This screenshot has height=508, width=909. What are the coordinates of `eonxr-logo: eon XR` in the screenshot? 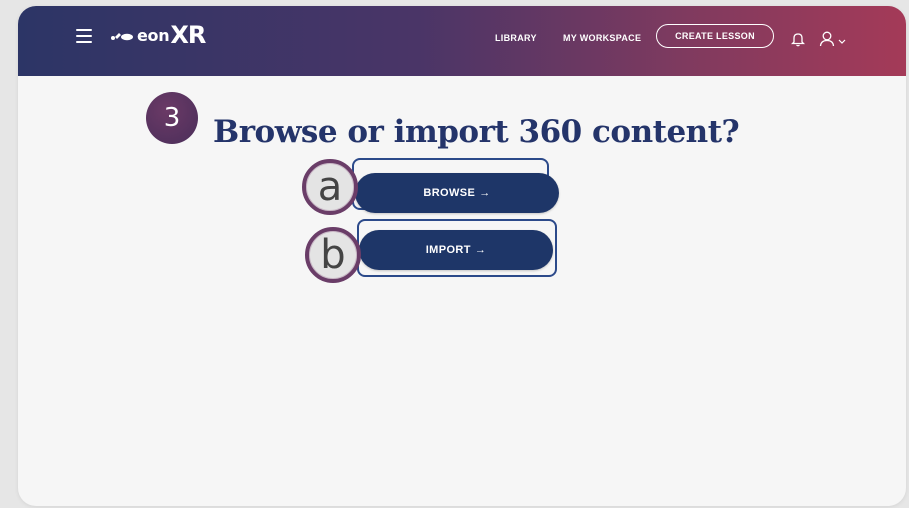 It's located at (158, 35).